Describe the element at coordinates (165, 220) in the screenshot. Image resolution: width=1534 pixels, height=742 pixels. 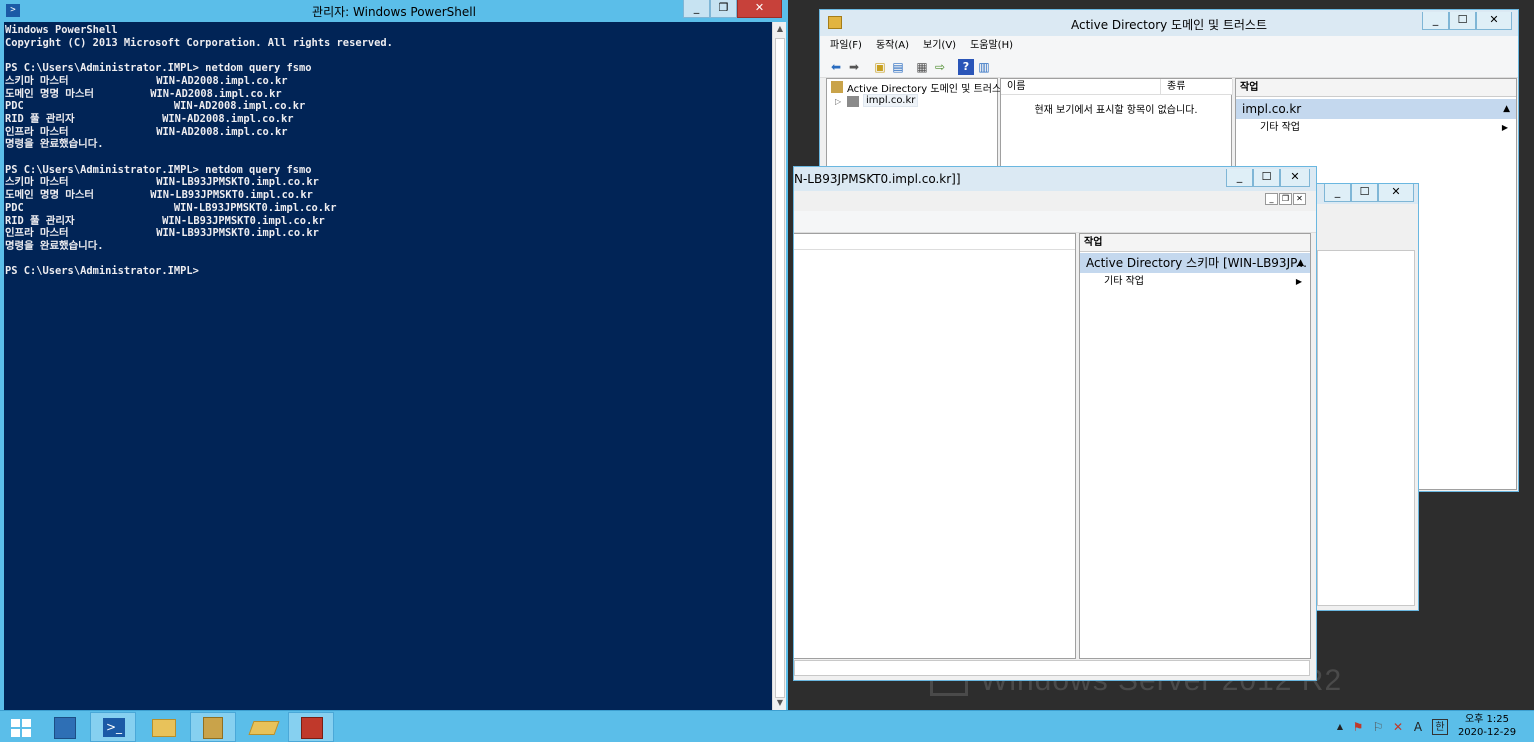
I see `console-line: RID 풀 관리자 WIN-LB93JPMSKT0.impl.co.kr` at that location.